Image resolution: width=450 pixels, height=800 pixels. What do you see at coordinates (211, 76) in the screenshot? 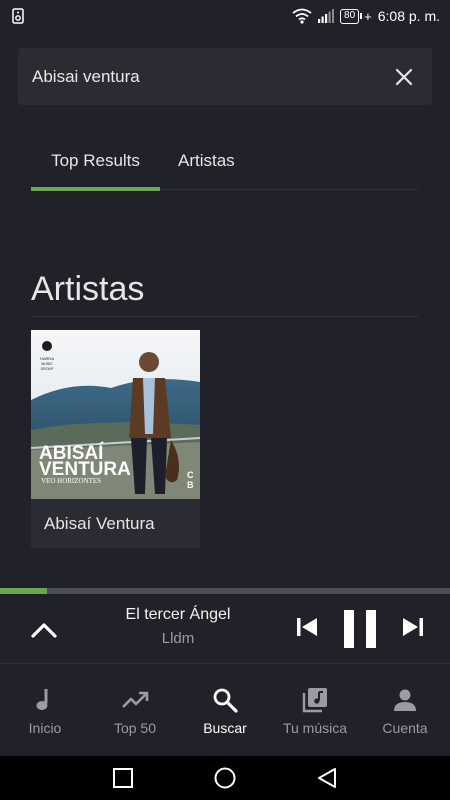
I see `search-input` at bounding box center [211, 76].